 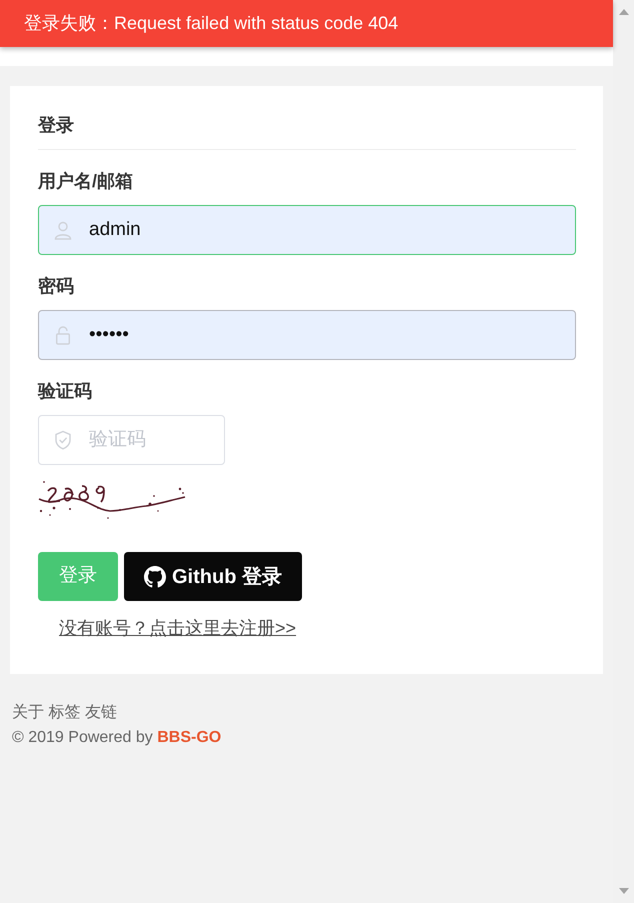 I want to click on captcha-field: 验证码, so click(x=131, y=440).